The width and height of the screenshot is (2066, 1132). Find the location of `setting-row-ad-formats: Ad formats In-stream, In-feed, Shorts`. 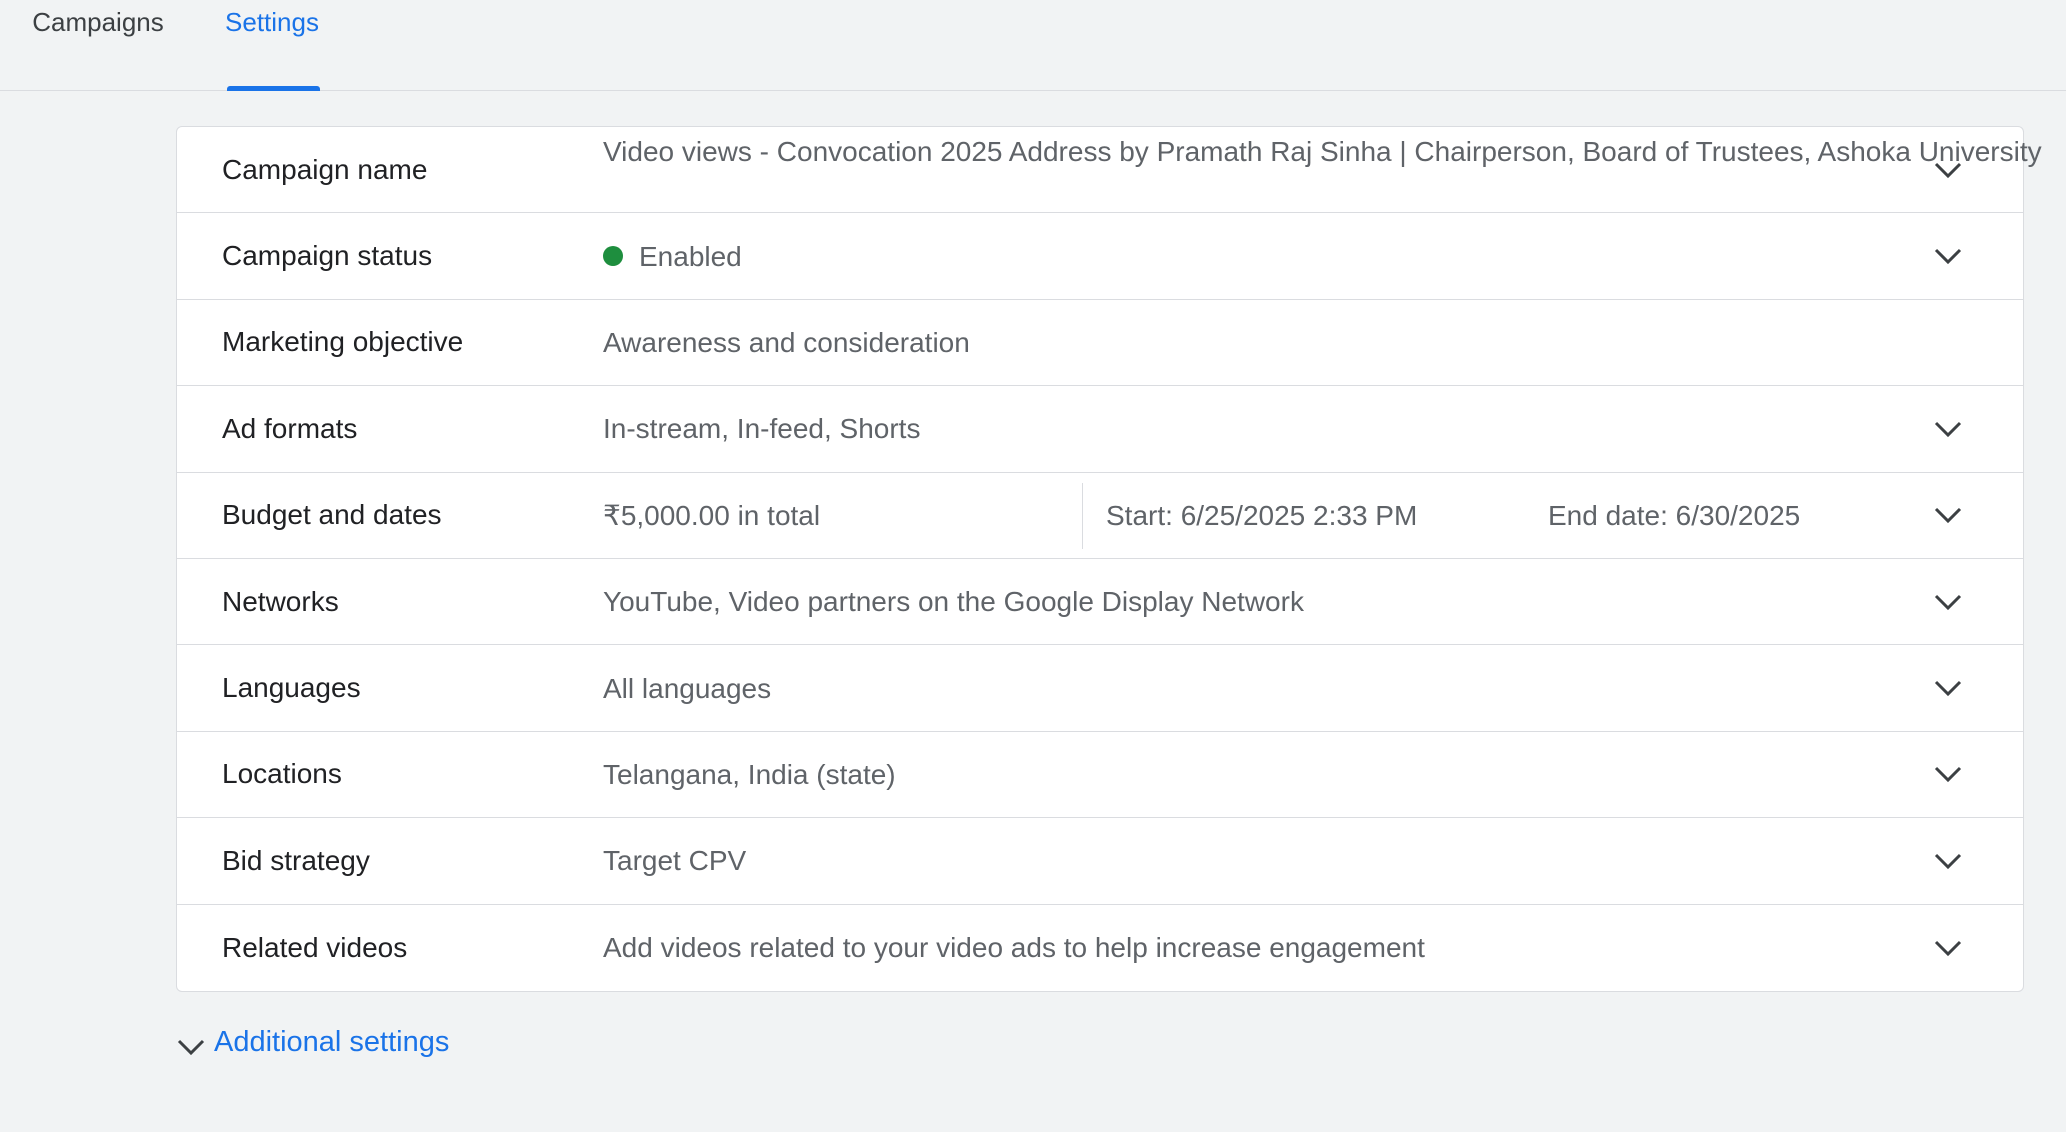

setting-row-ad-formats: Ad formats In-stream, In-feed, Shorts is located at coordinates (1100, 429).